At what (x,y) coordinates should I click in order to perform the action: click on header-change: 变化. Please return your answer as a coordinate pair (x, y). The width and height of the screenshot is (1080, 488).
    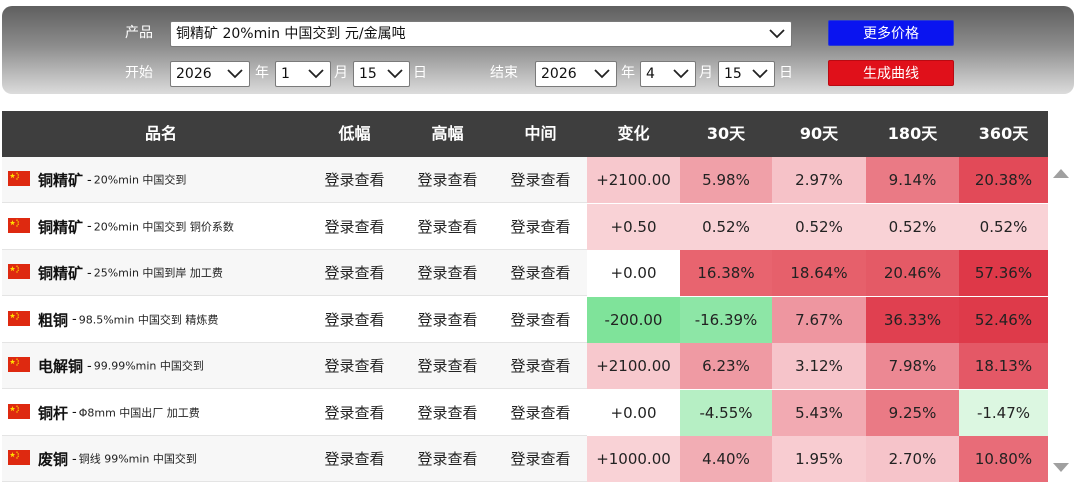
    Looking at the image, I should click on (633, 134).